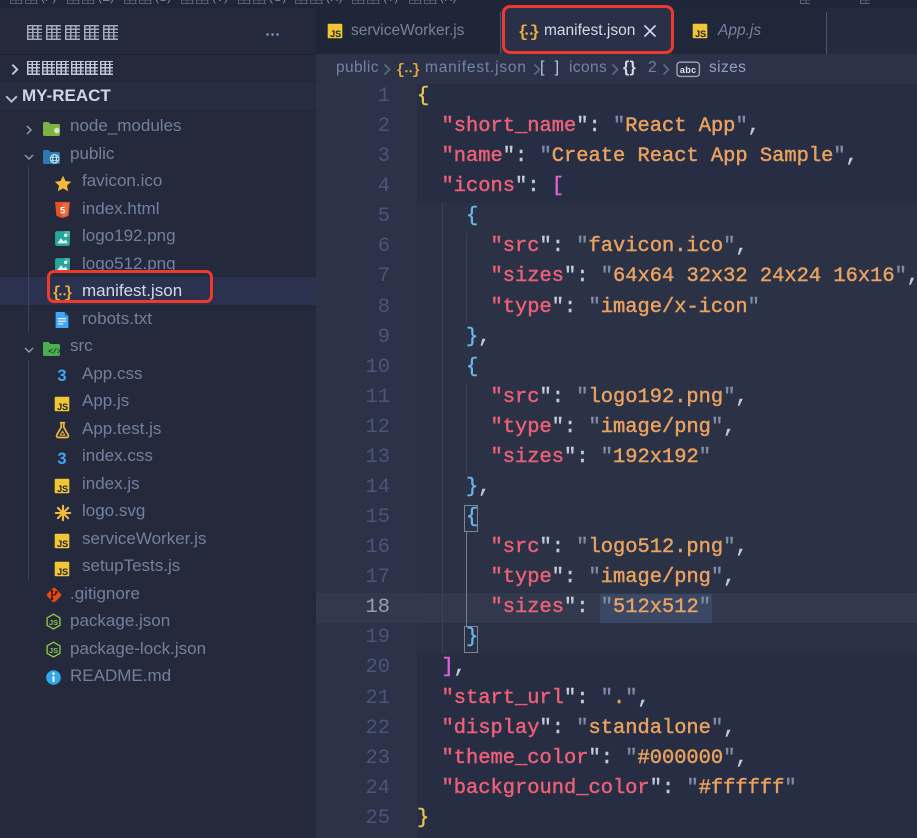 Image resolution: width=917 pixels, height=838 pixels. What do you see at coordinates (688, 70) in the screenshot?
I see `svg-text: abc` at bounding box center [688, 70].